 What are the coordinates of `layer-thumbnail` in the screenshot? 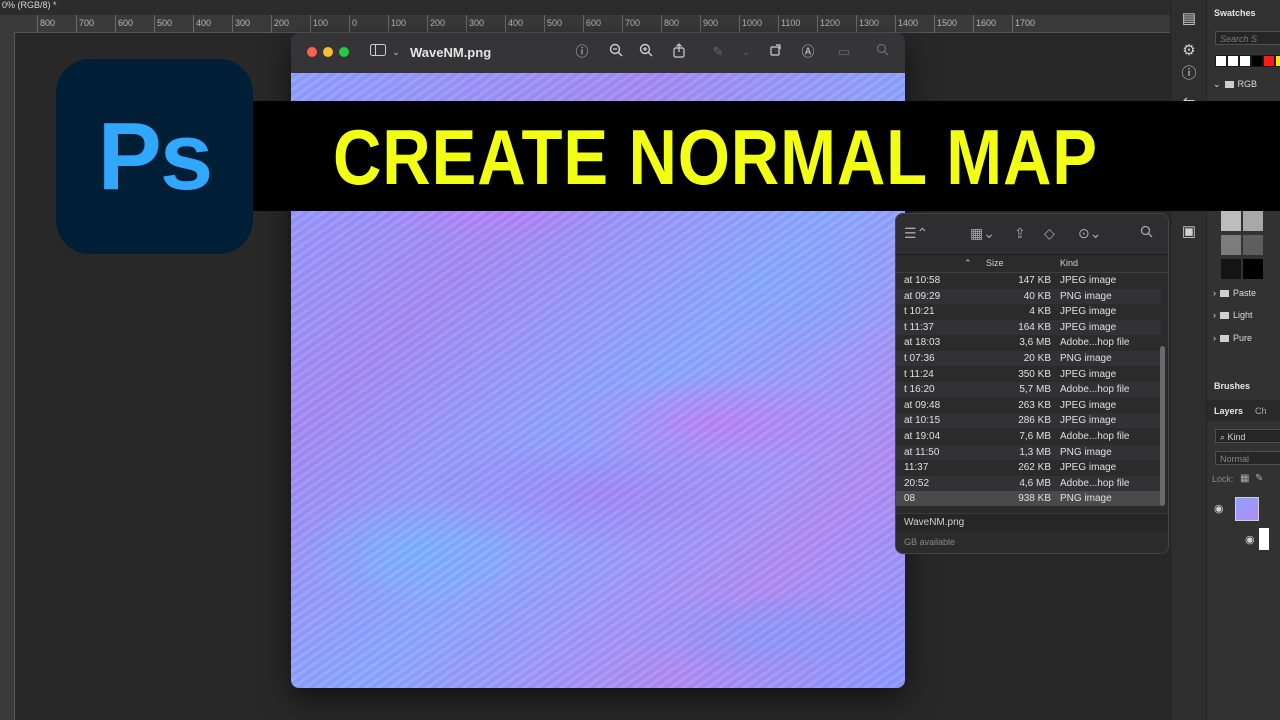 It's located at (1247, 509).